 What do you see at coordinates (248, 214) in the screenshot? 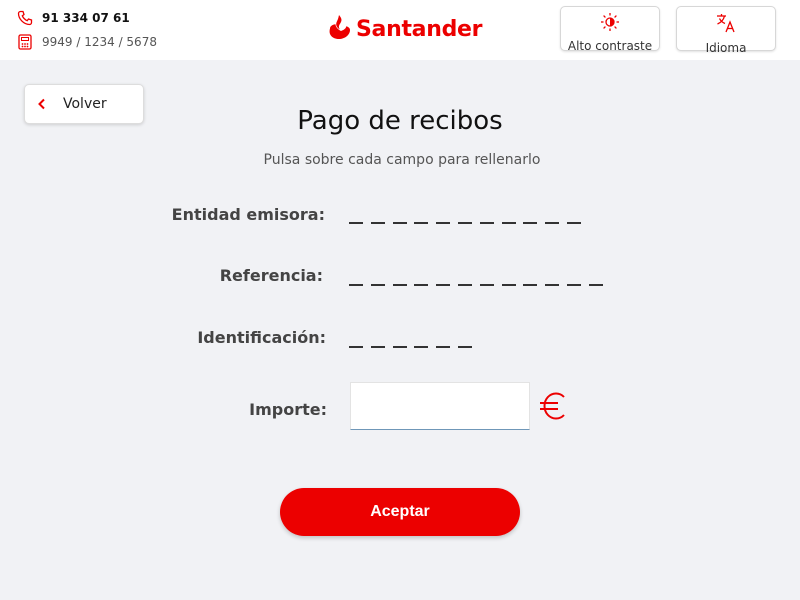
I see `issuer-label: Entidad emisora:` at bounding box center [248, 214].